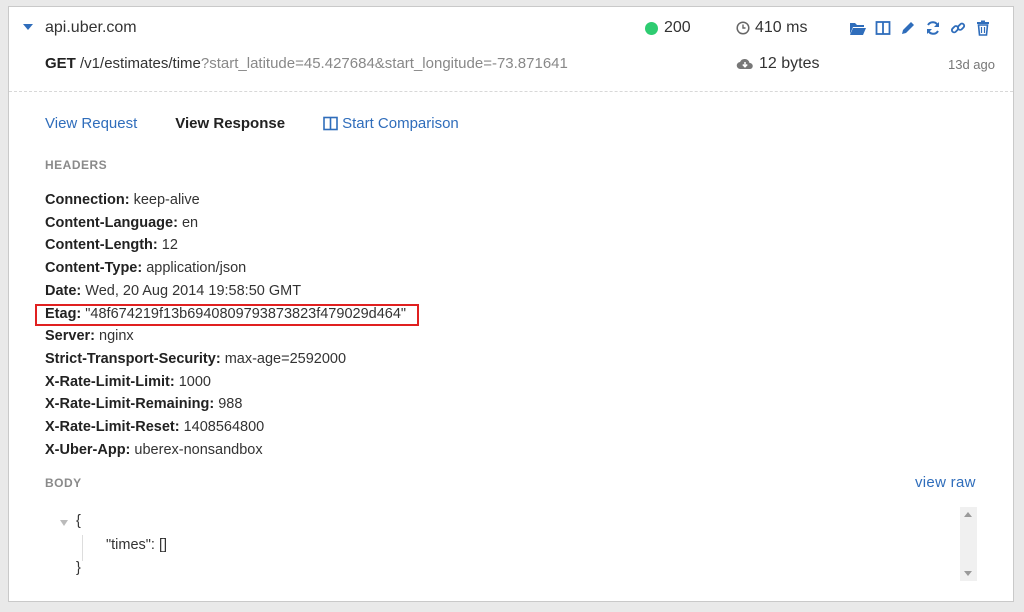 The width and height of the screenshot is (1024, 612). I want to click on scroll-up-arrow-icon, so click(968, 514).